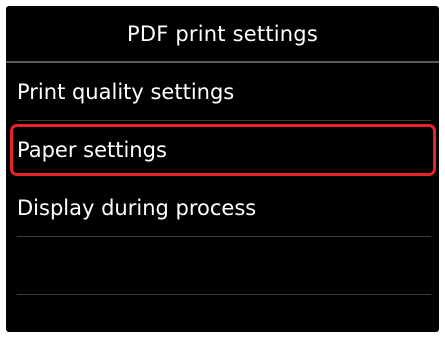 This screenshot has width=445, height=338. What do you see at coordinates (126, 92) in the screenshot?
I see `menu-item-label: Print quality settings` at bounding box center [126, 92].